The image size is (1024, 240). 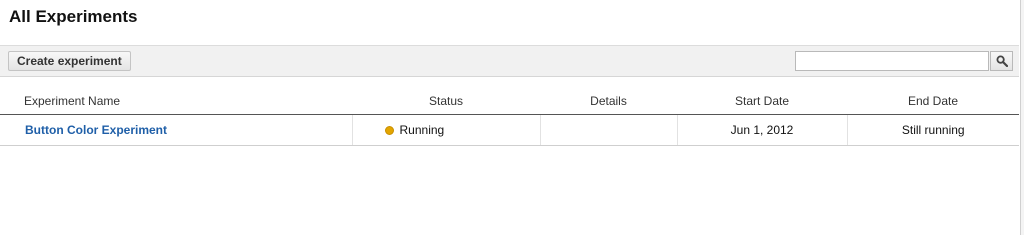 I want to click on column-header-end-date: End Date, so click(x=933, y=101).